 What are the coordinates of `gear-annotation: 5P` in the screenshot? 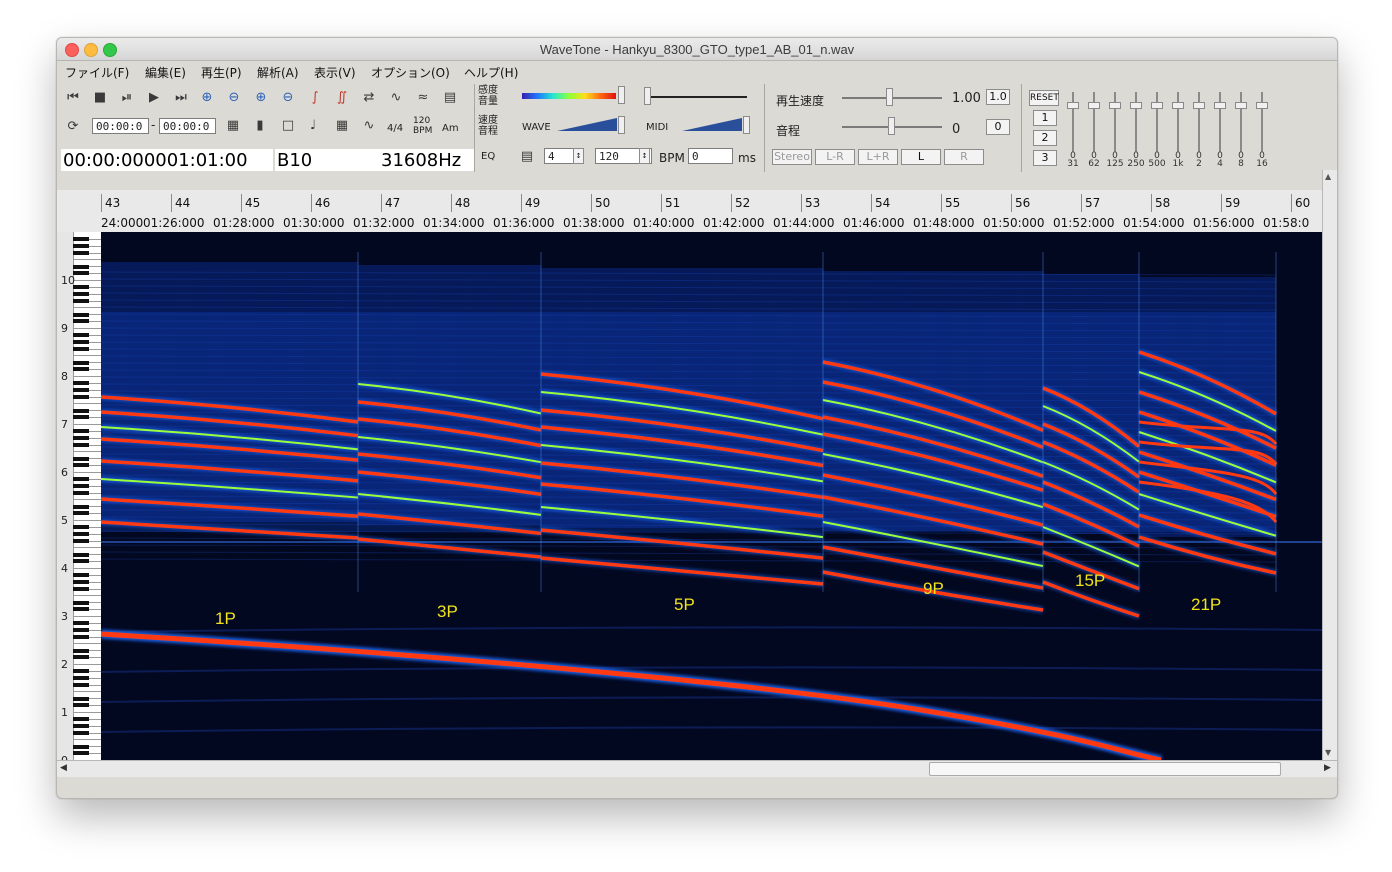 It's located at (684, 604).